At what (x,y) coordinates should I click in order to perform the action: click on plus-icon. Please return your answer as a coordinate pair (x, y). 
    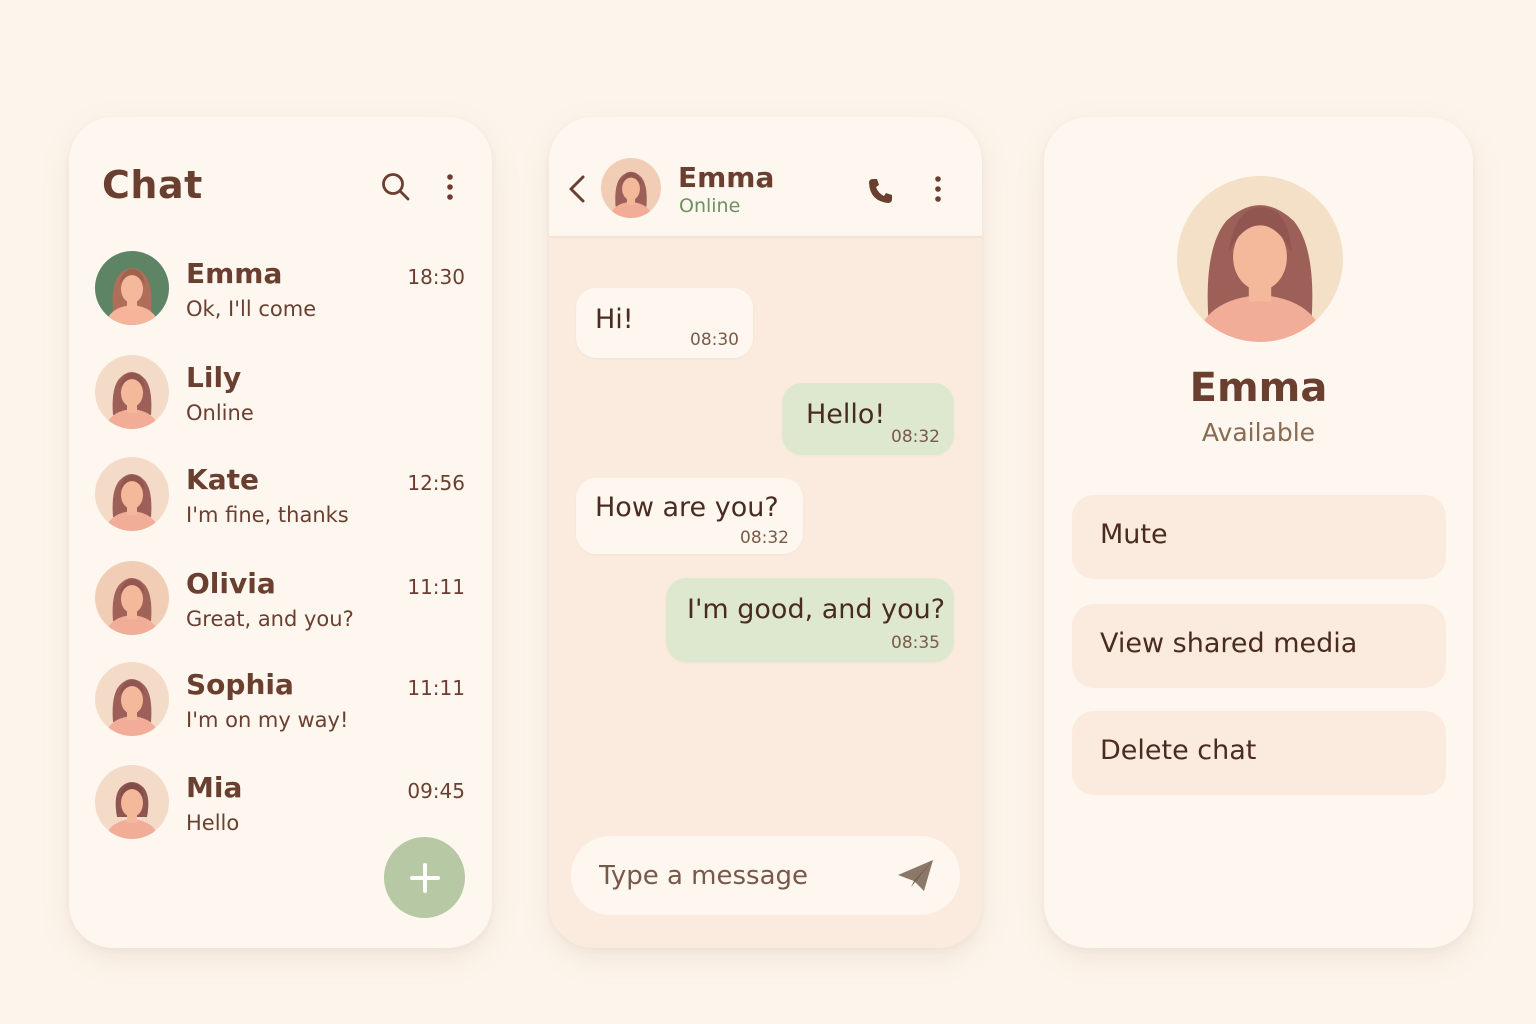
    Looking at the image, I should click on (424, 877).